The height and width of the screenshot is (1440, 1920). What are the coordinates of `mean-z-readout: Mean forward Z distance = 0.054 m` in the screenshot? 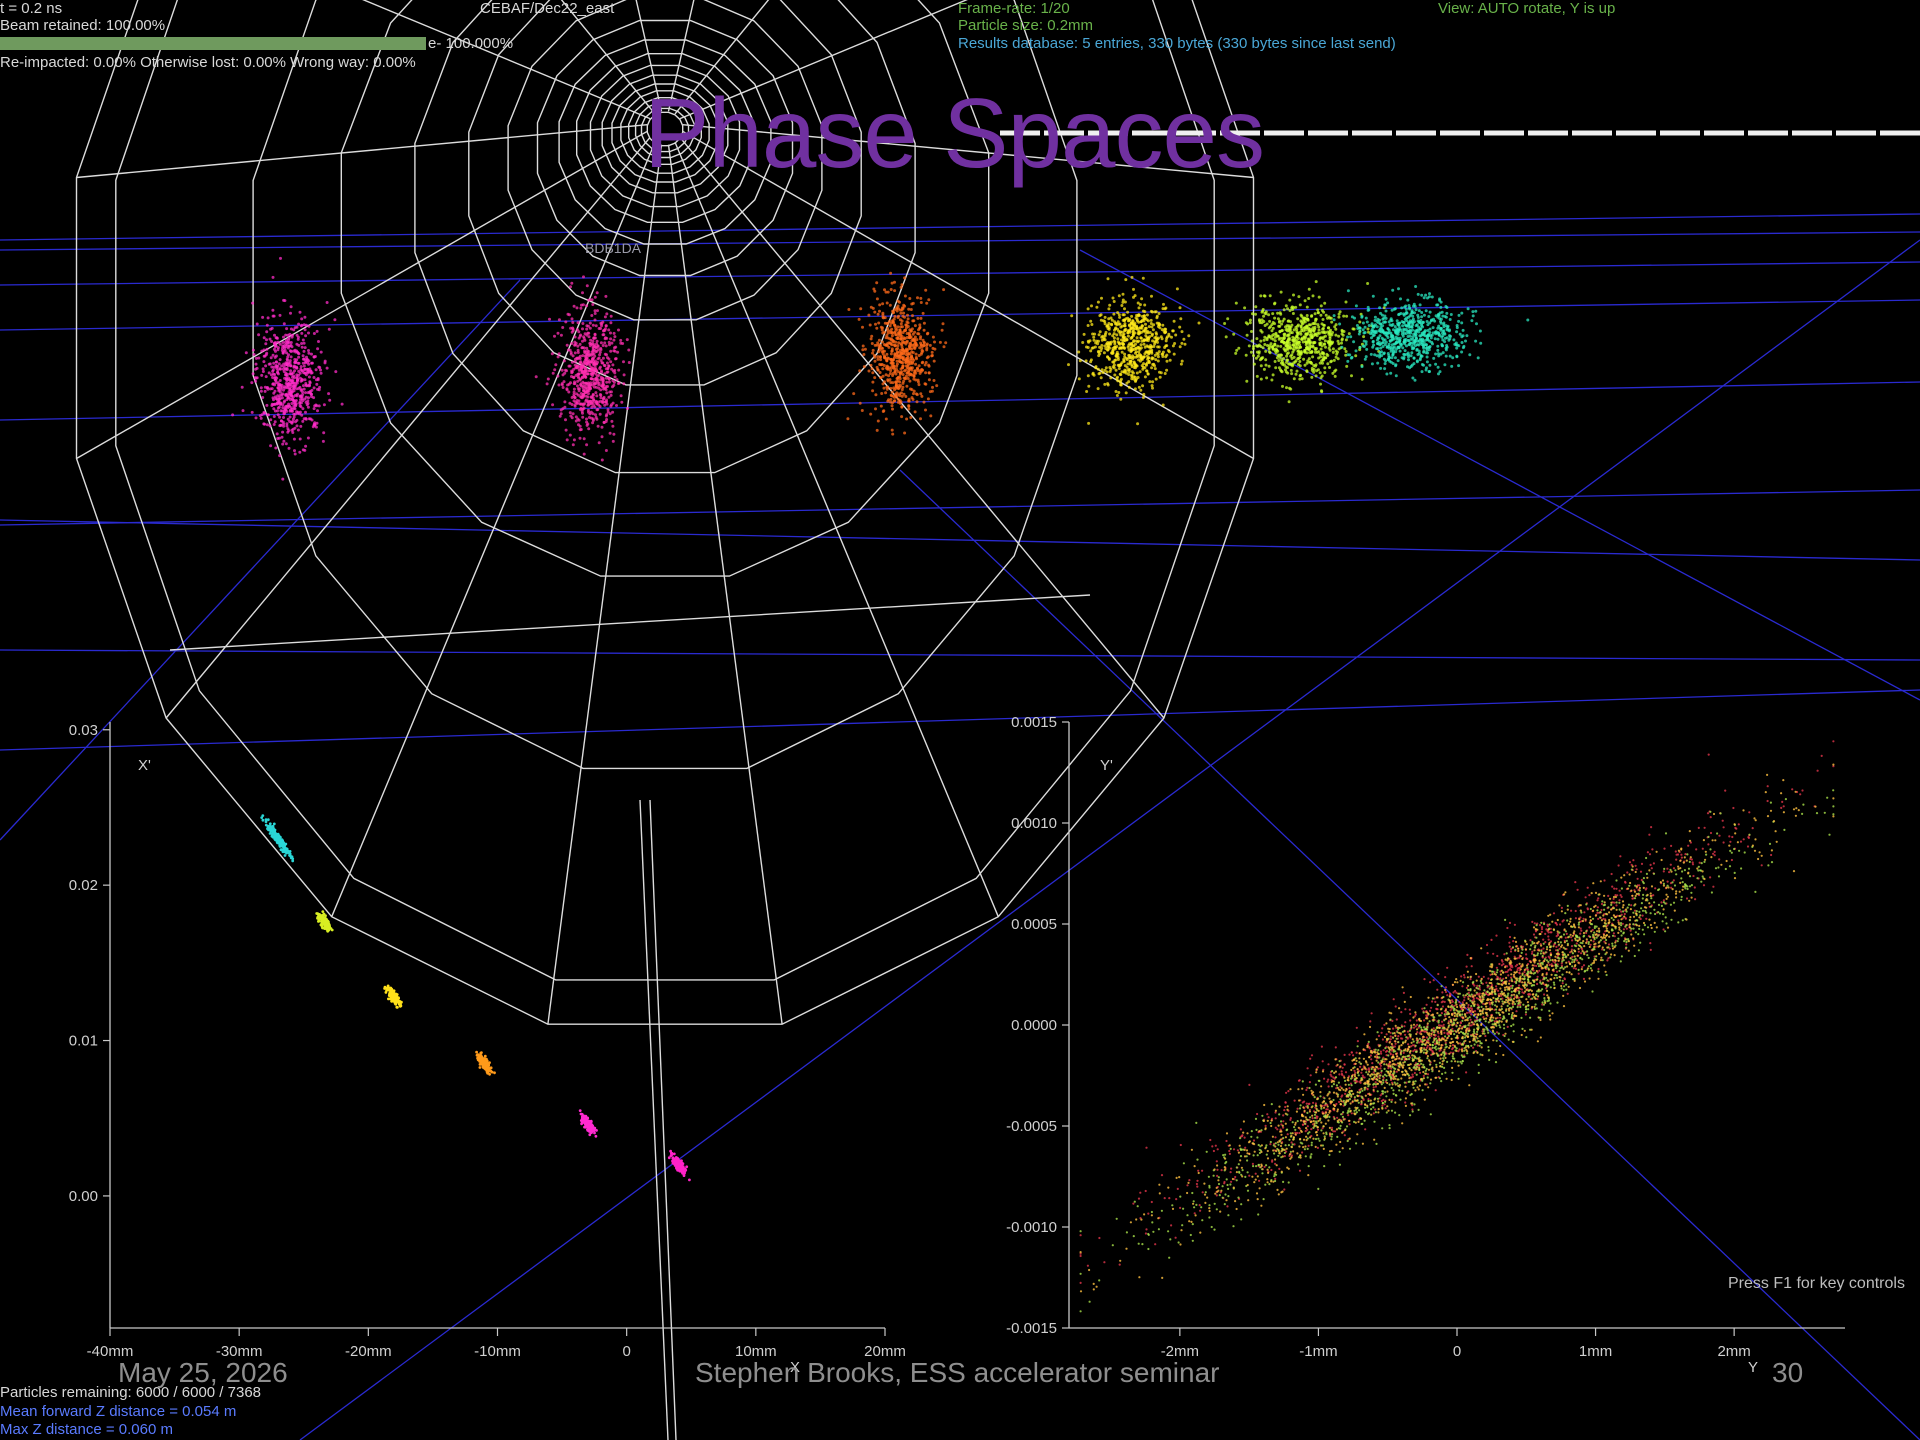 It's located at (118, 1411).